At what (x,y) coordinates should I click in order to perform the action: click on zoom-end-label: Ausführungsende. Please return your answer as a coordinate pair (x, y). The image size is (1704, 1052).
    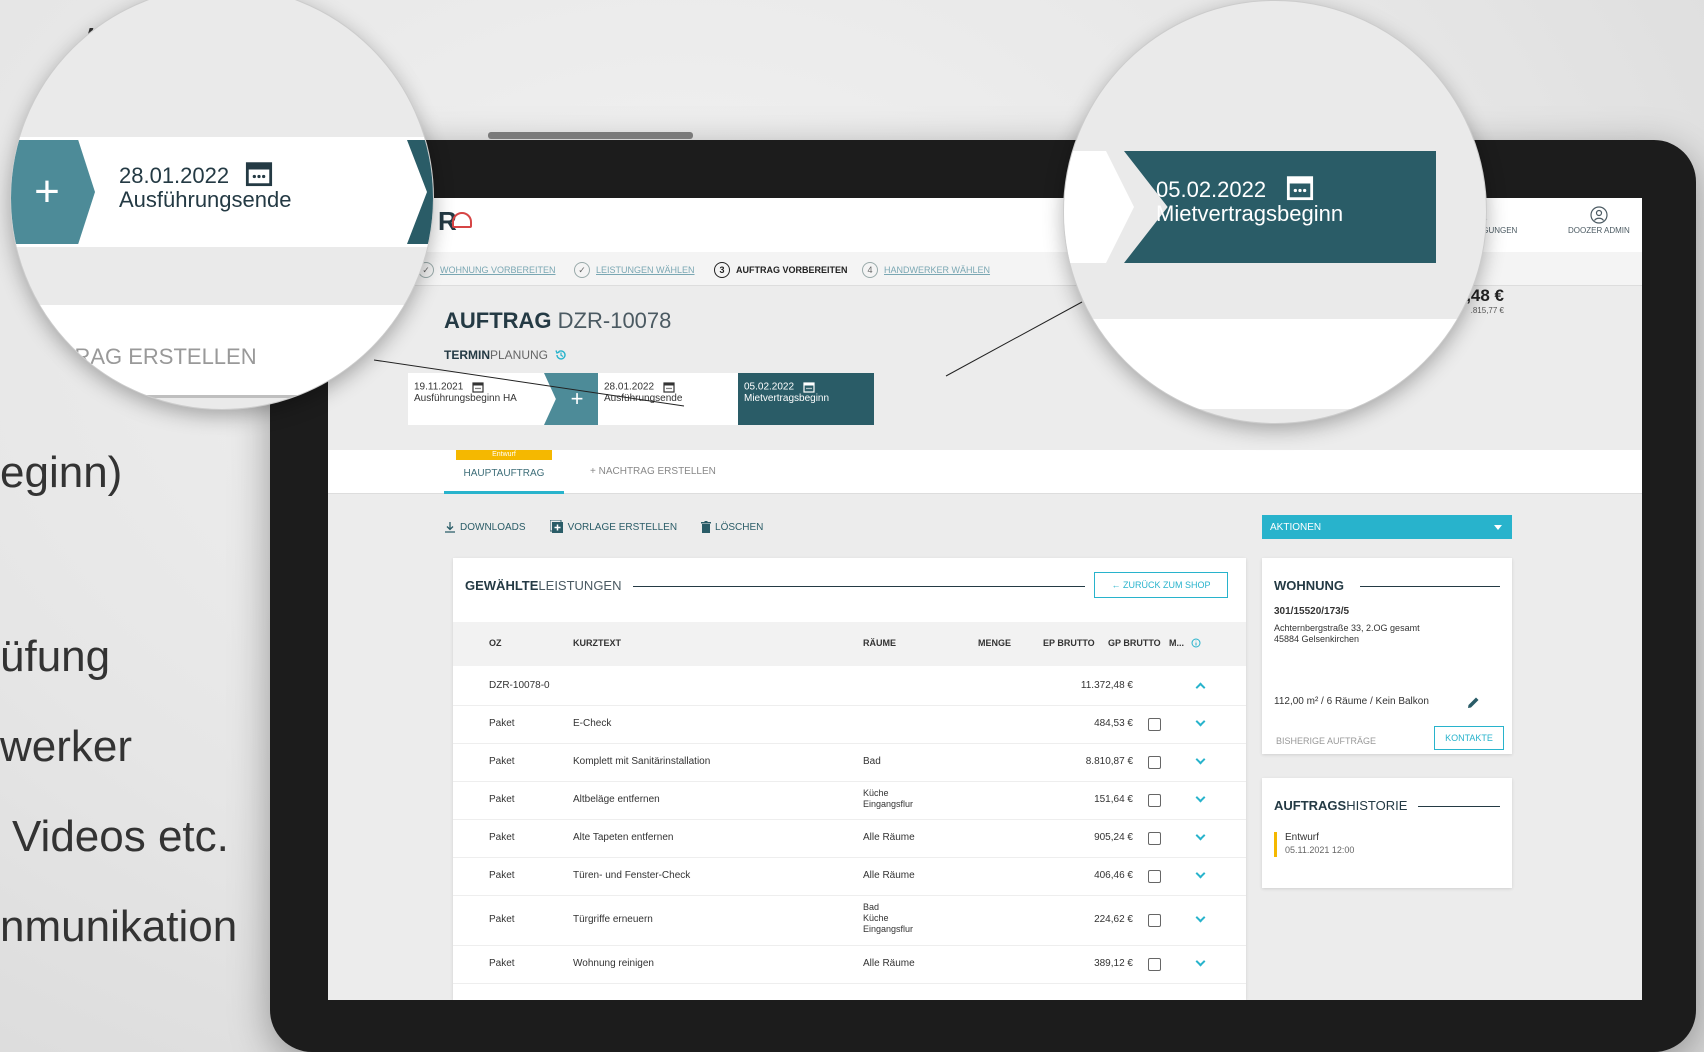
    Looking at the image, I should click on (205, 199).